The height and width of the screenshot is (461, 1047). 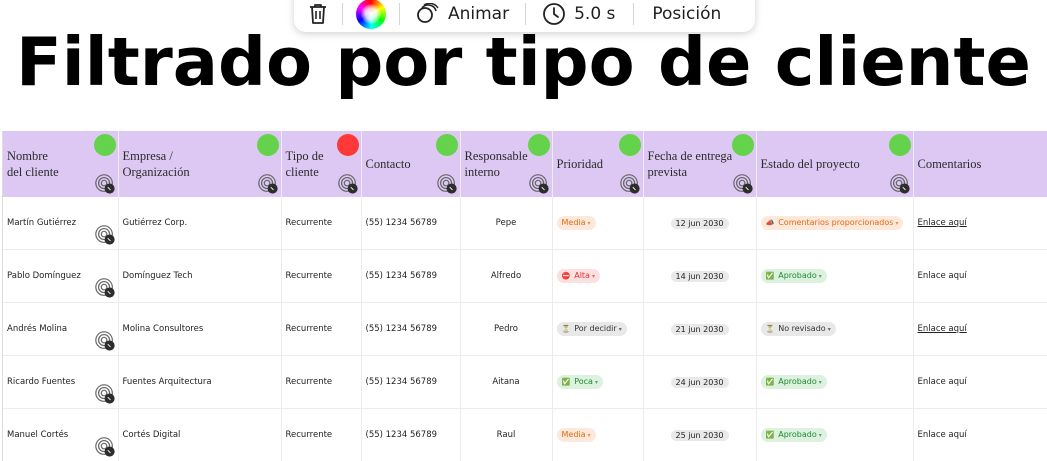 I want to click on priority-badge: ⏳ Por decidir ▾, so click(x=591, y=329).